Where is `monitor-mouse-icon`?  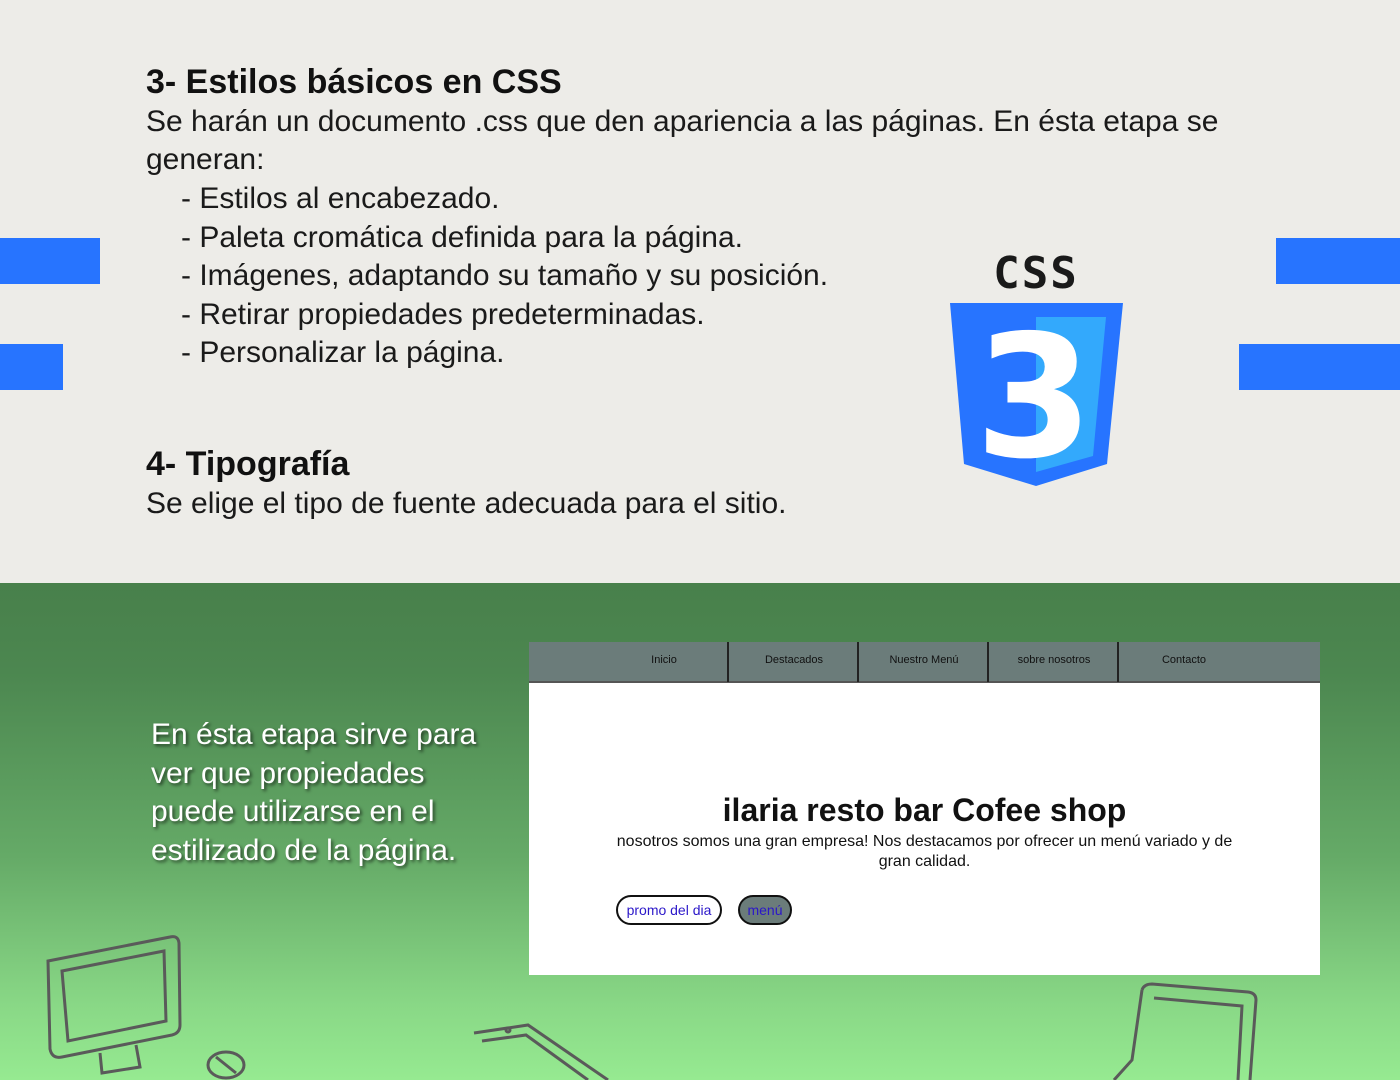
monitor-mouse-icon is located at coordinates (146, 1007).